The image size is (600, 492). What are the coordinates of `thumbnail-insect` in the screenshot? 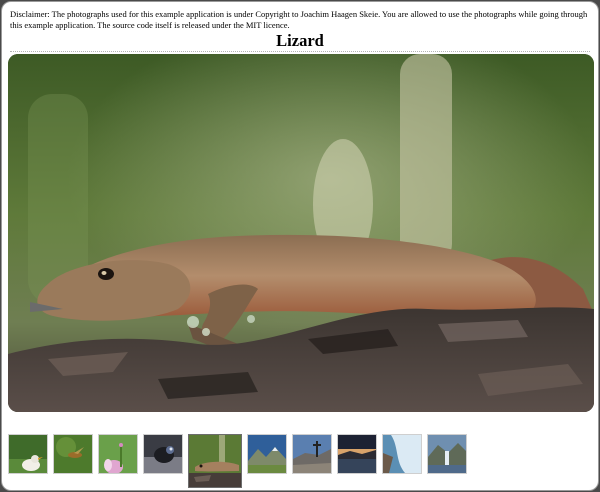 It's located at (73, 454).